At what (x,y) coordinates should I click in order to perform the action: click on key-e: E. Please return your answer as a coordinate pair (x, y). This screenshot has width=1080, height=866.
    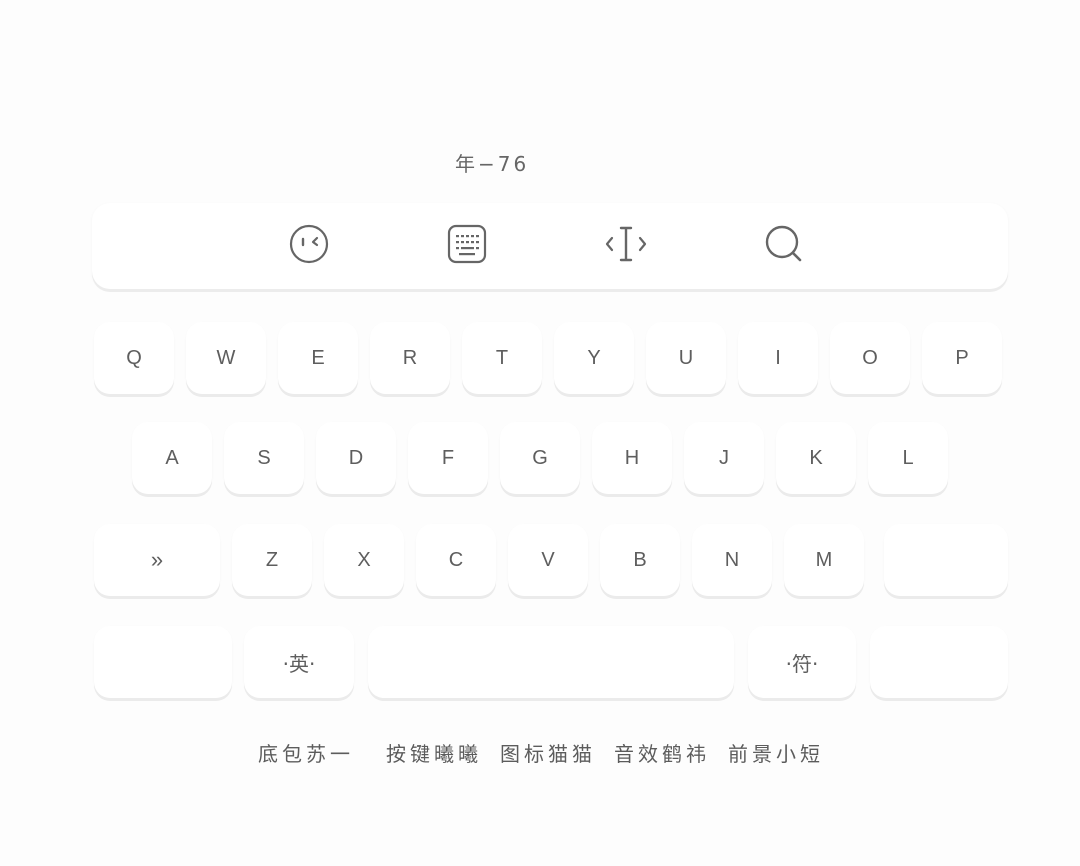
    Looking at the image, I should click on (318, 358).